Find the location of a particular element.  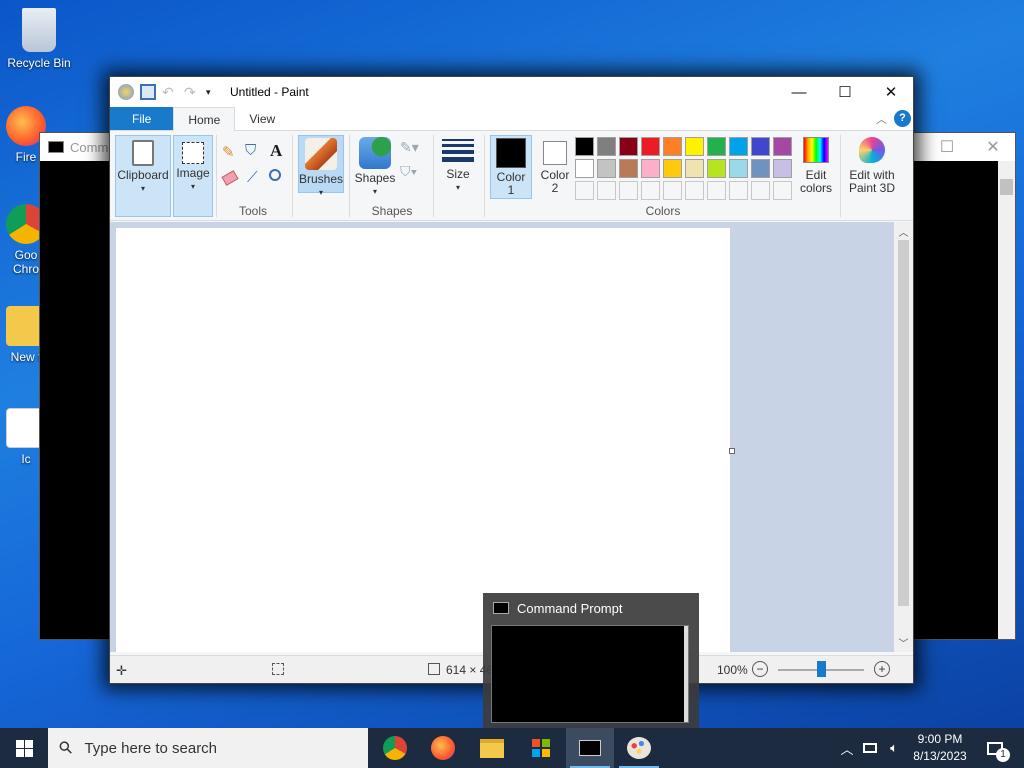

zoom-out-button: − is located at coordinates (760, 669).